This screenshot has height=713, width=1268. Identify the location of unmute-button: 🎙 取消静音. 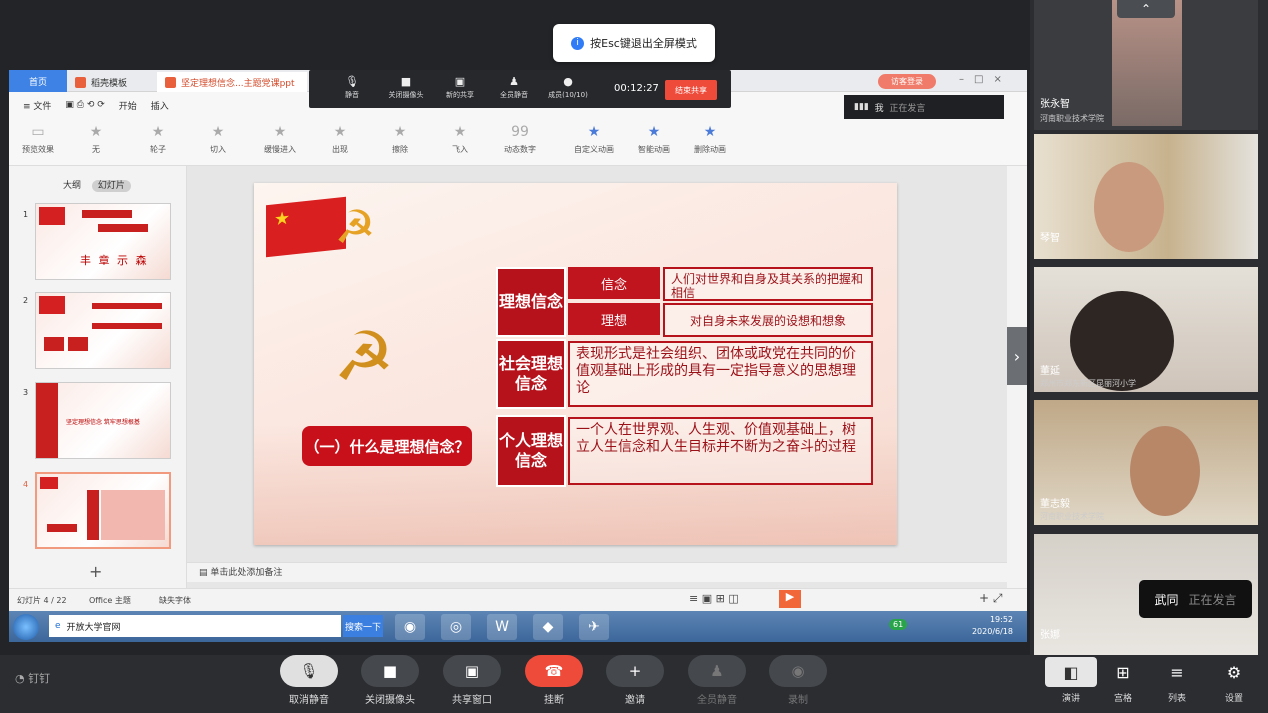
(309, 680).